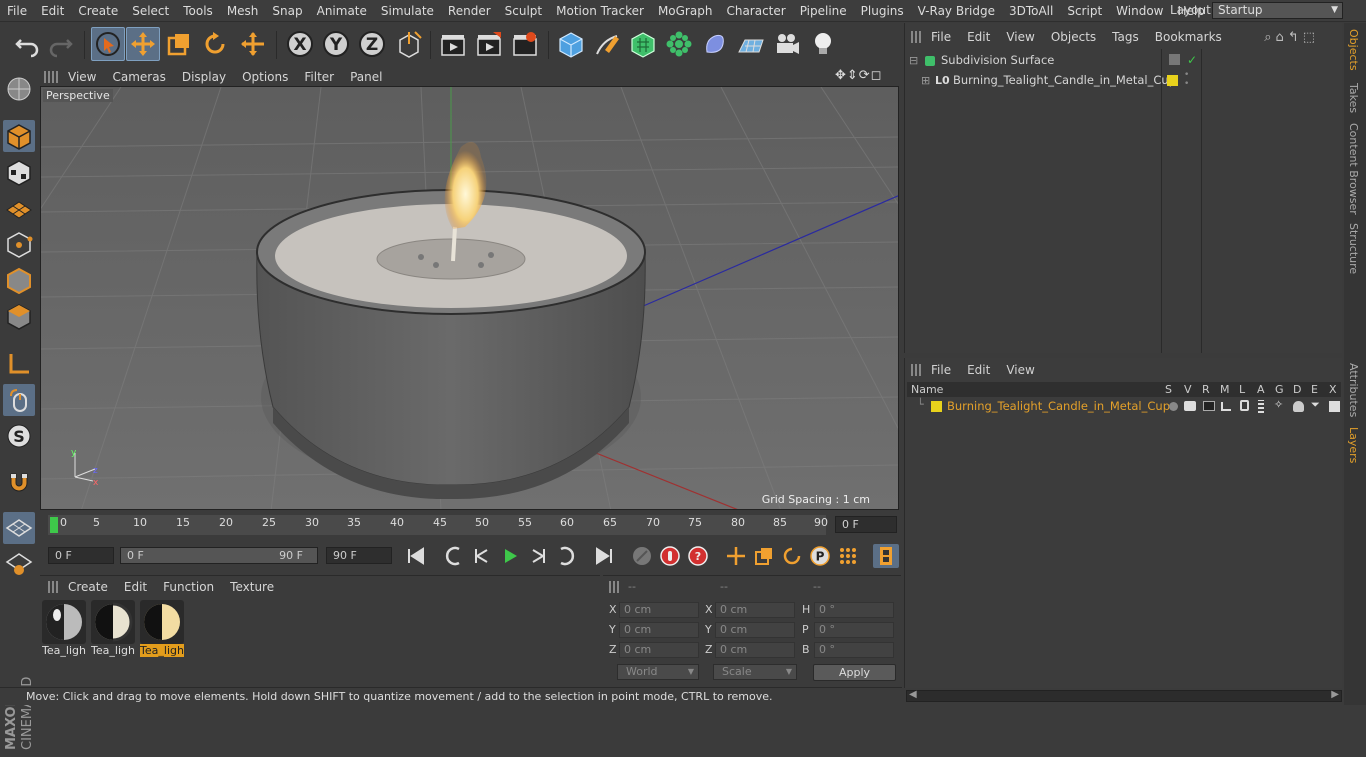  Describe the element at coordinates (1064, 80) in the screenshot. I see `object-name: Burning_Tealight_Candle_in_Metal_Cup` at that location.